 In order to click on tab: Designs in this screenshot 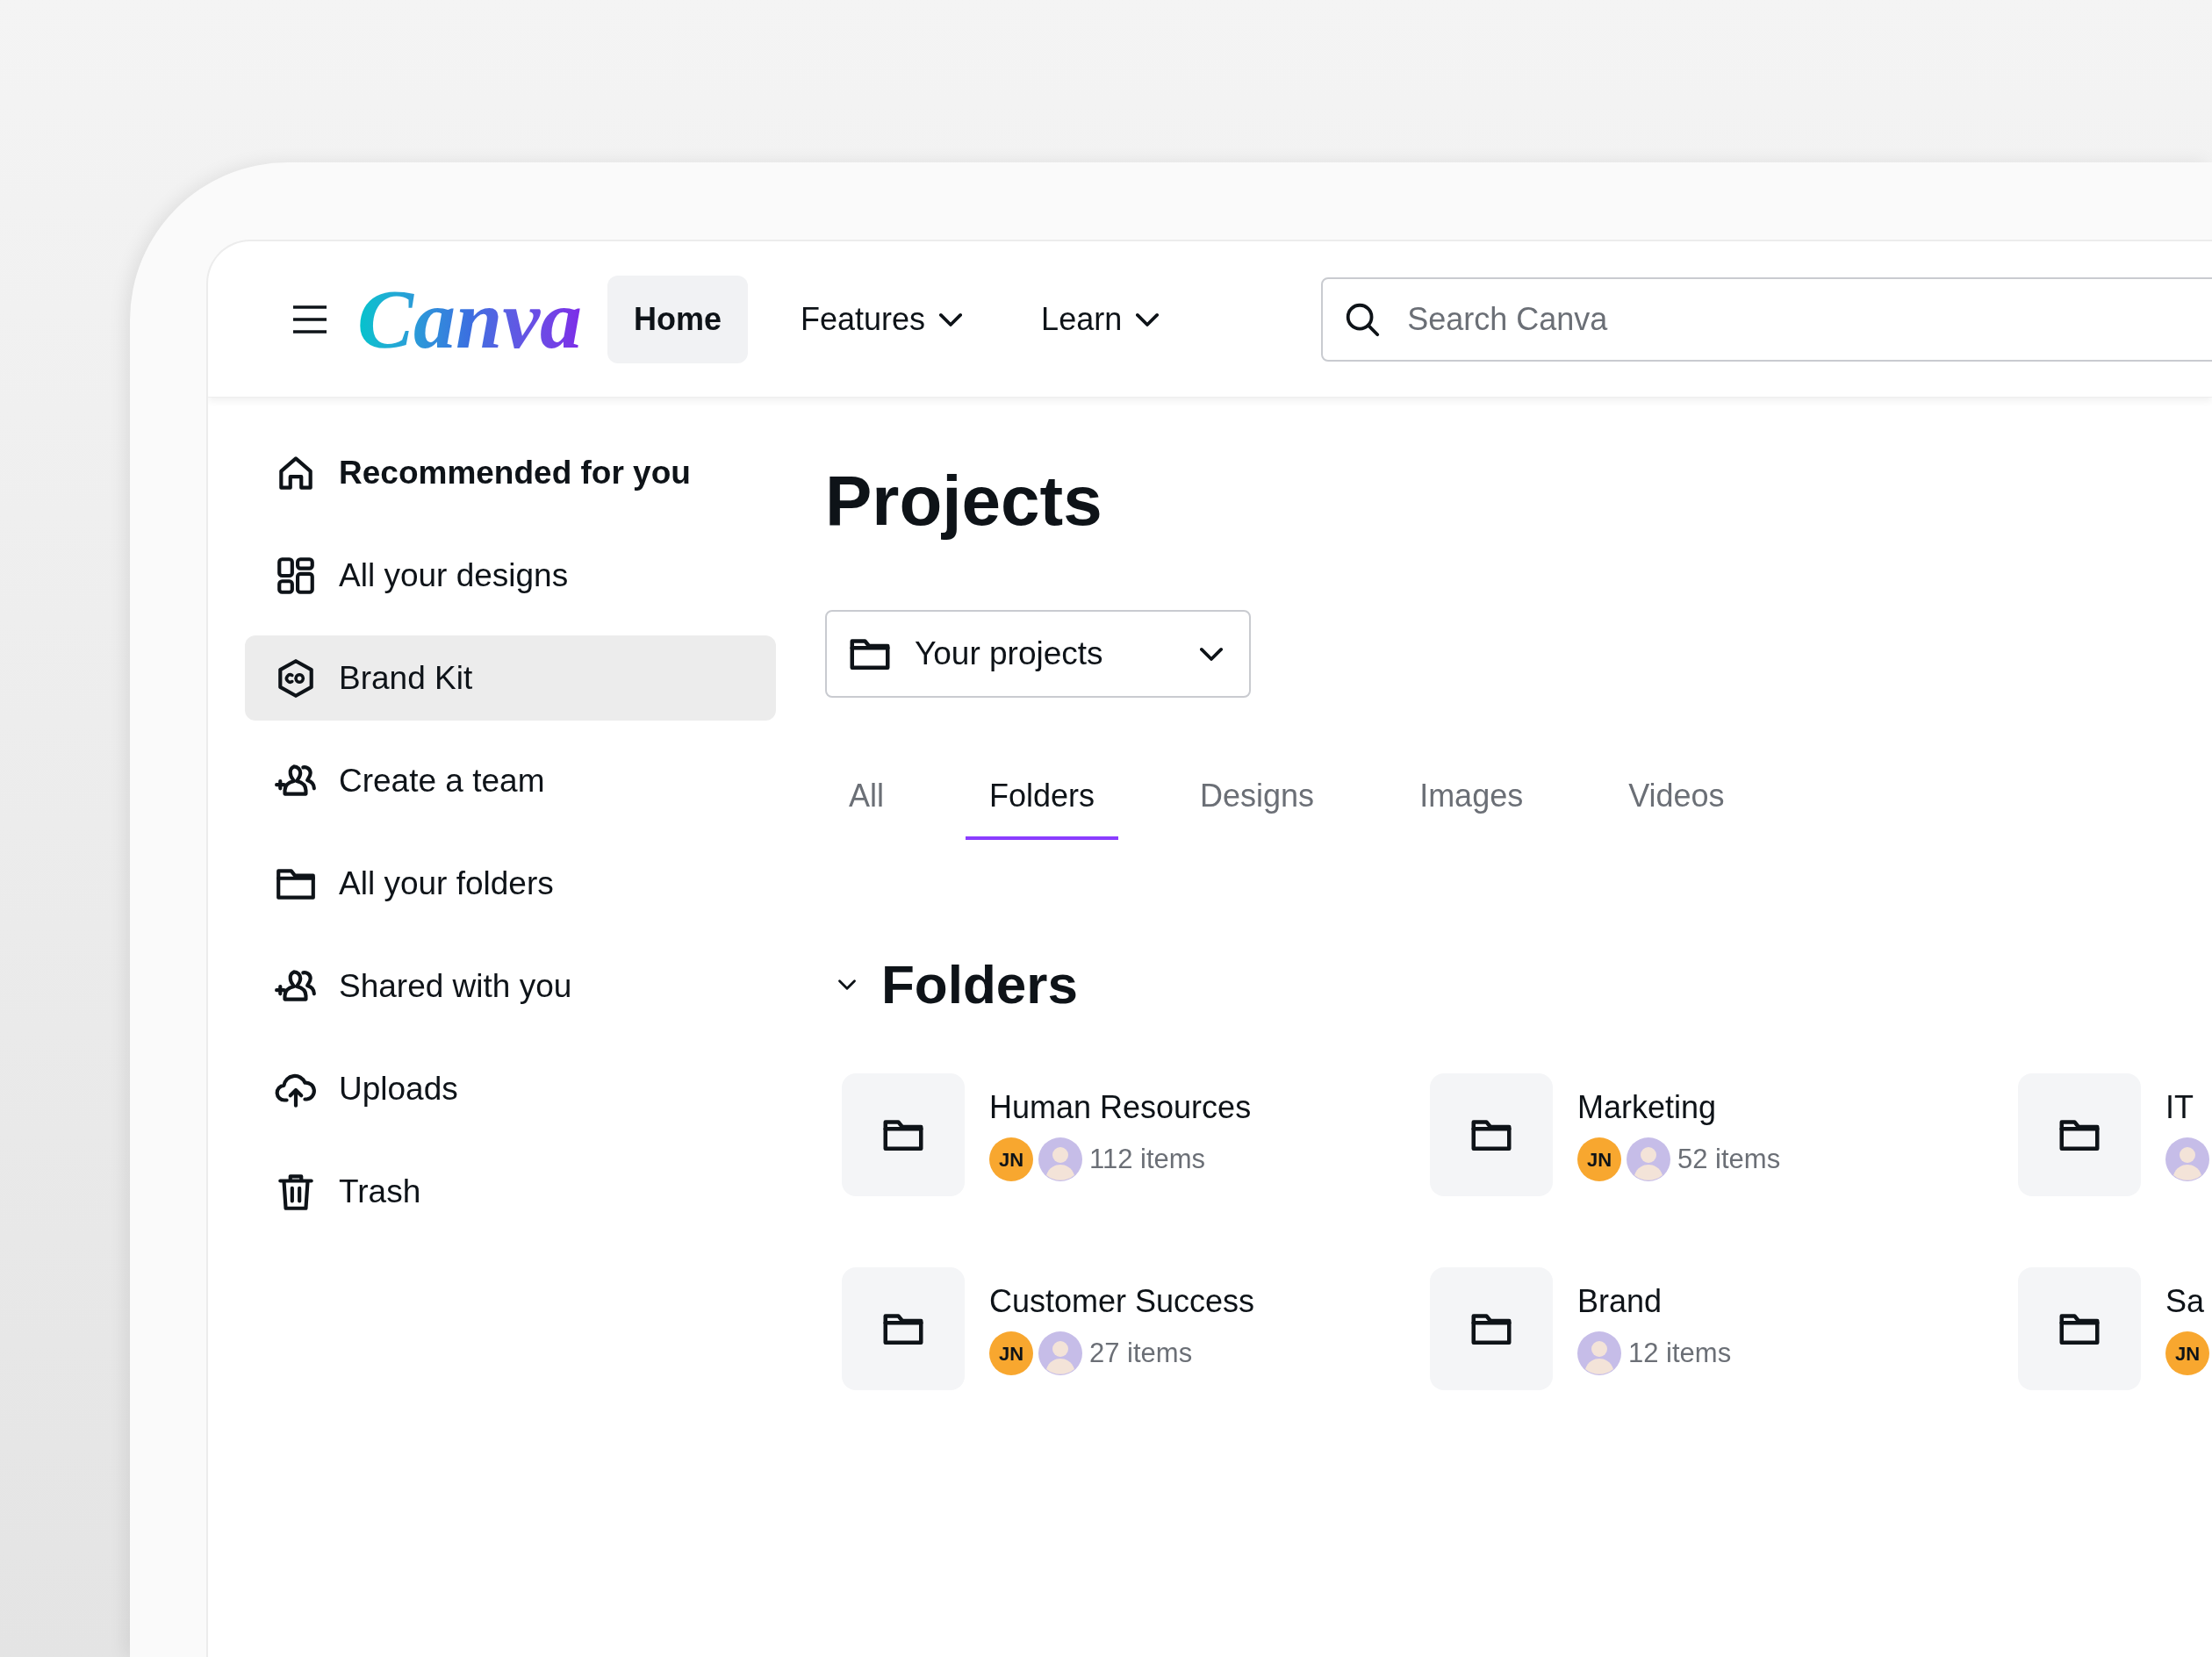, I will do `click(1257, 798)`.